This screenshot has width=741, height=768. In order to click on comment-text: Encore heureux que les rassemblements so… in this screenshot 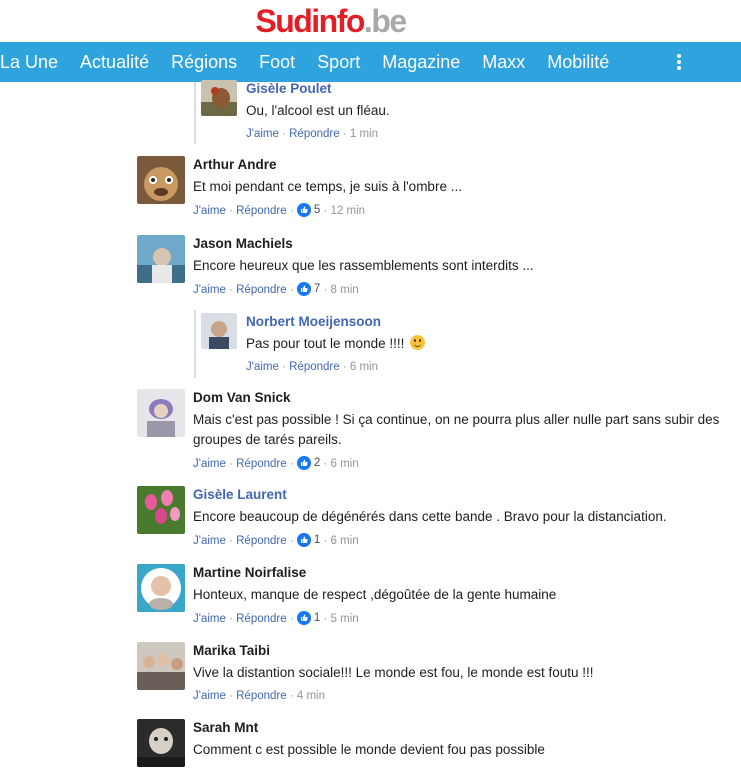, I will do `click(363, 265)`.